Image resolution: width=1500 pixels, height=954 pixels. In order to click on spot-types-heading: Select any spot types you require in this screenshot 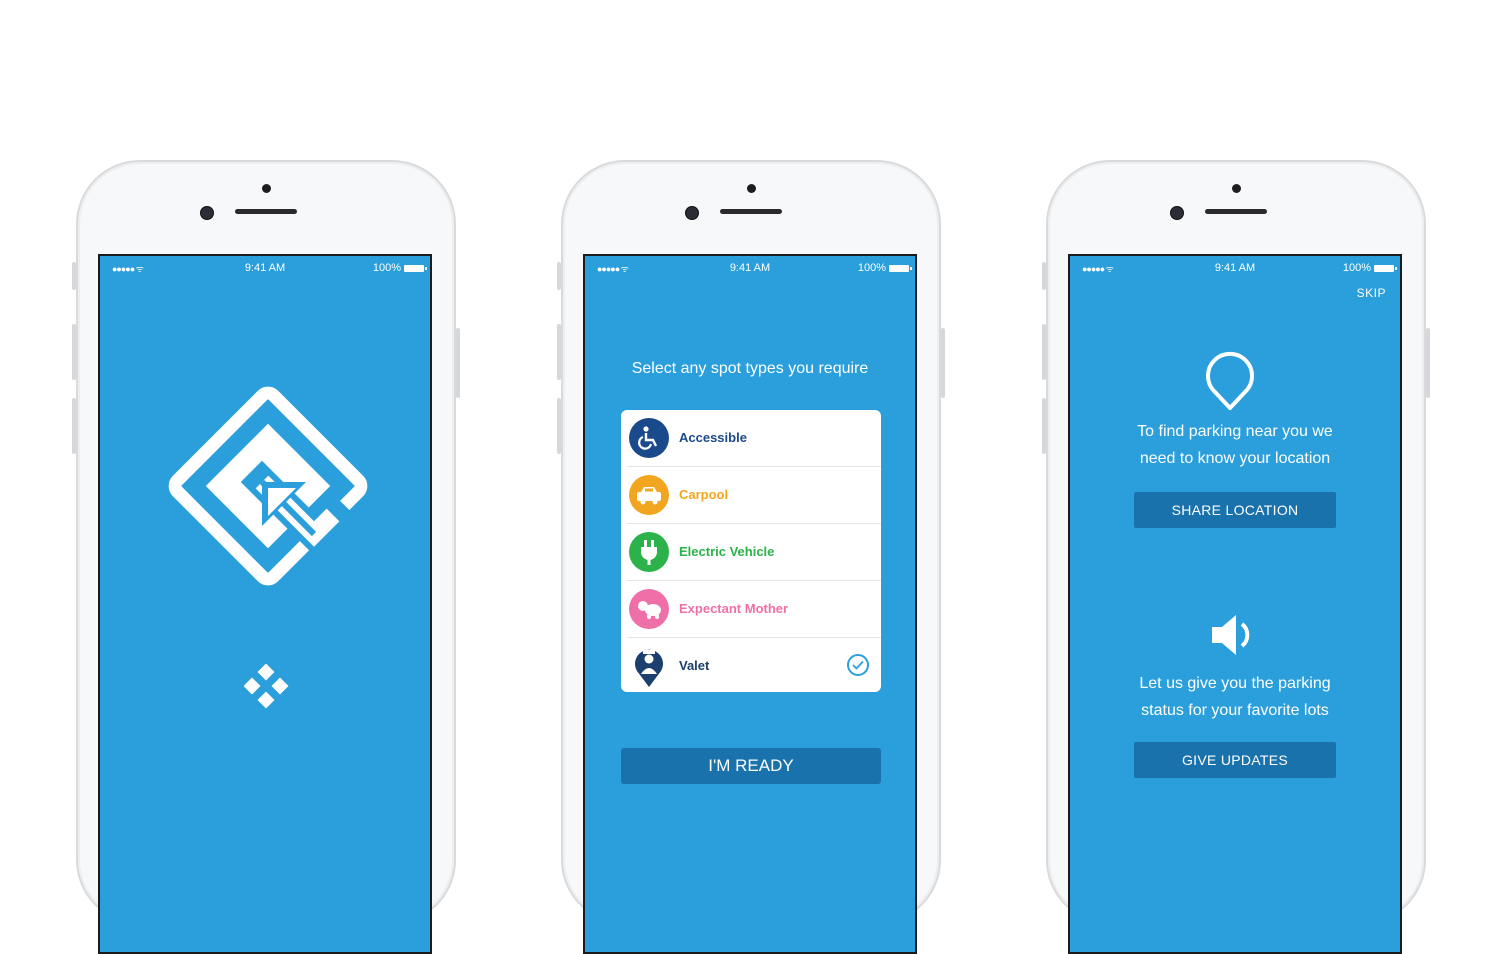, I will do `click(750, 368)`.